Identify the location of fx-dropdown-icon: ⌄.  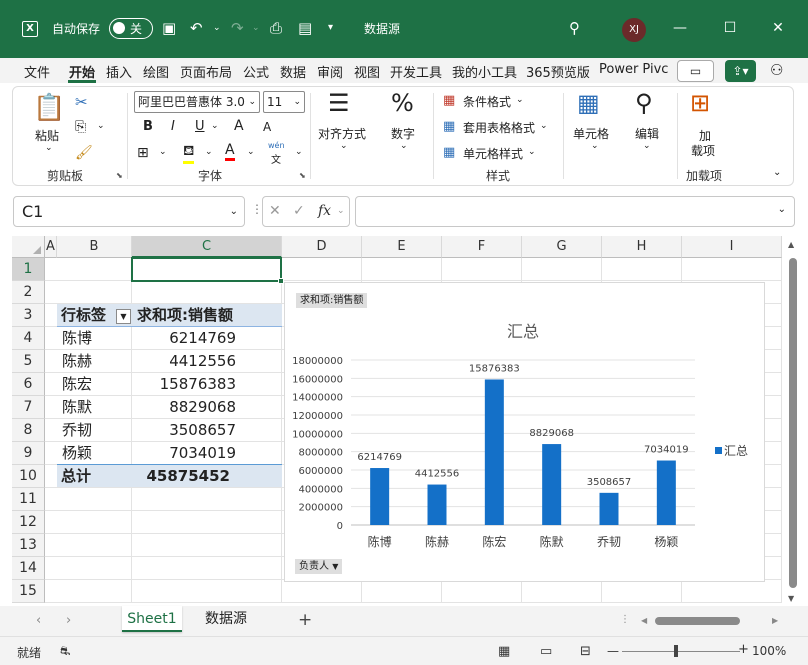
(341, 211).